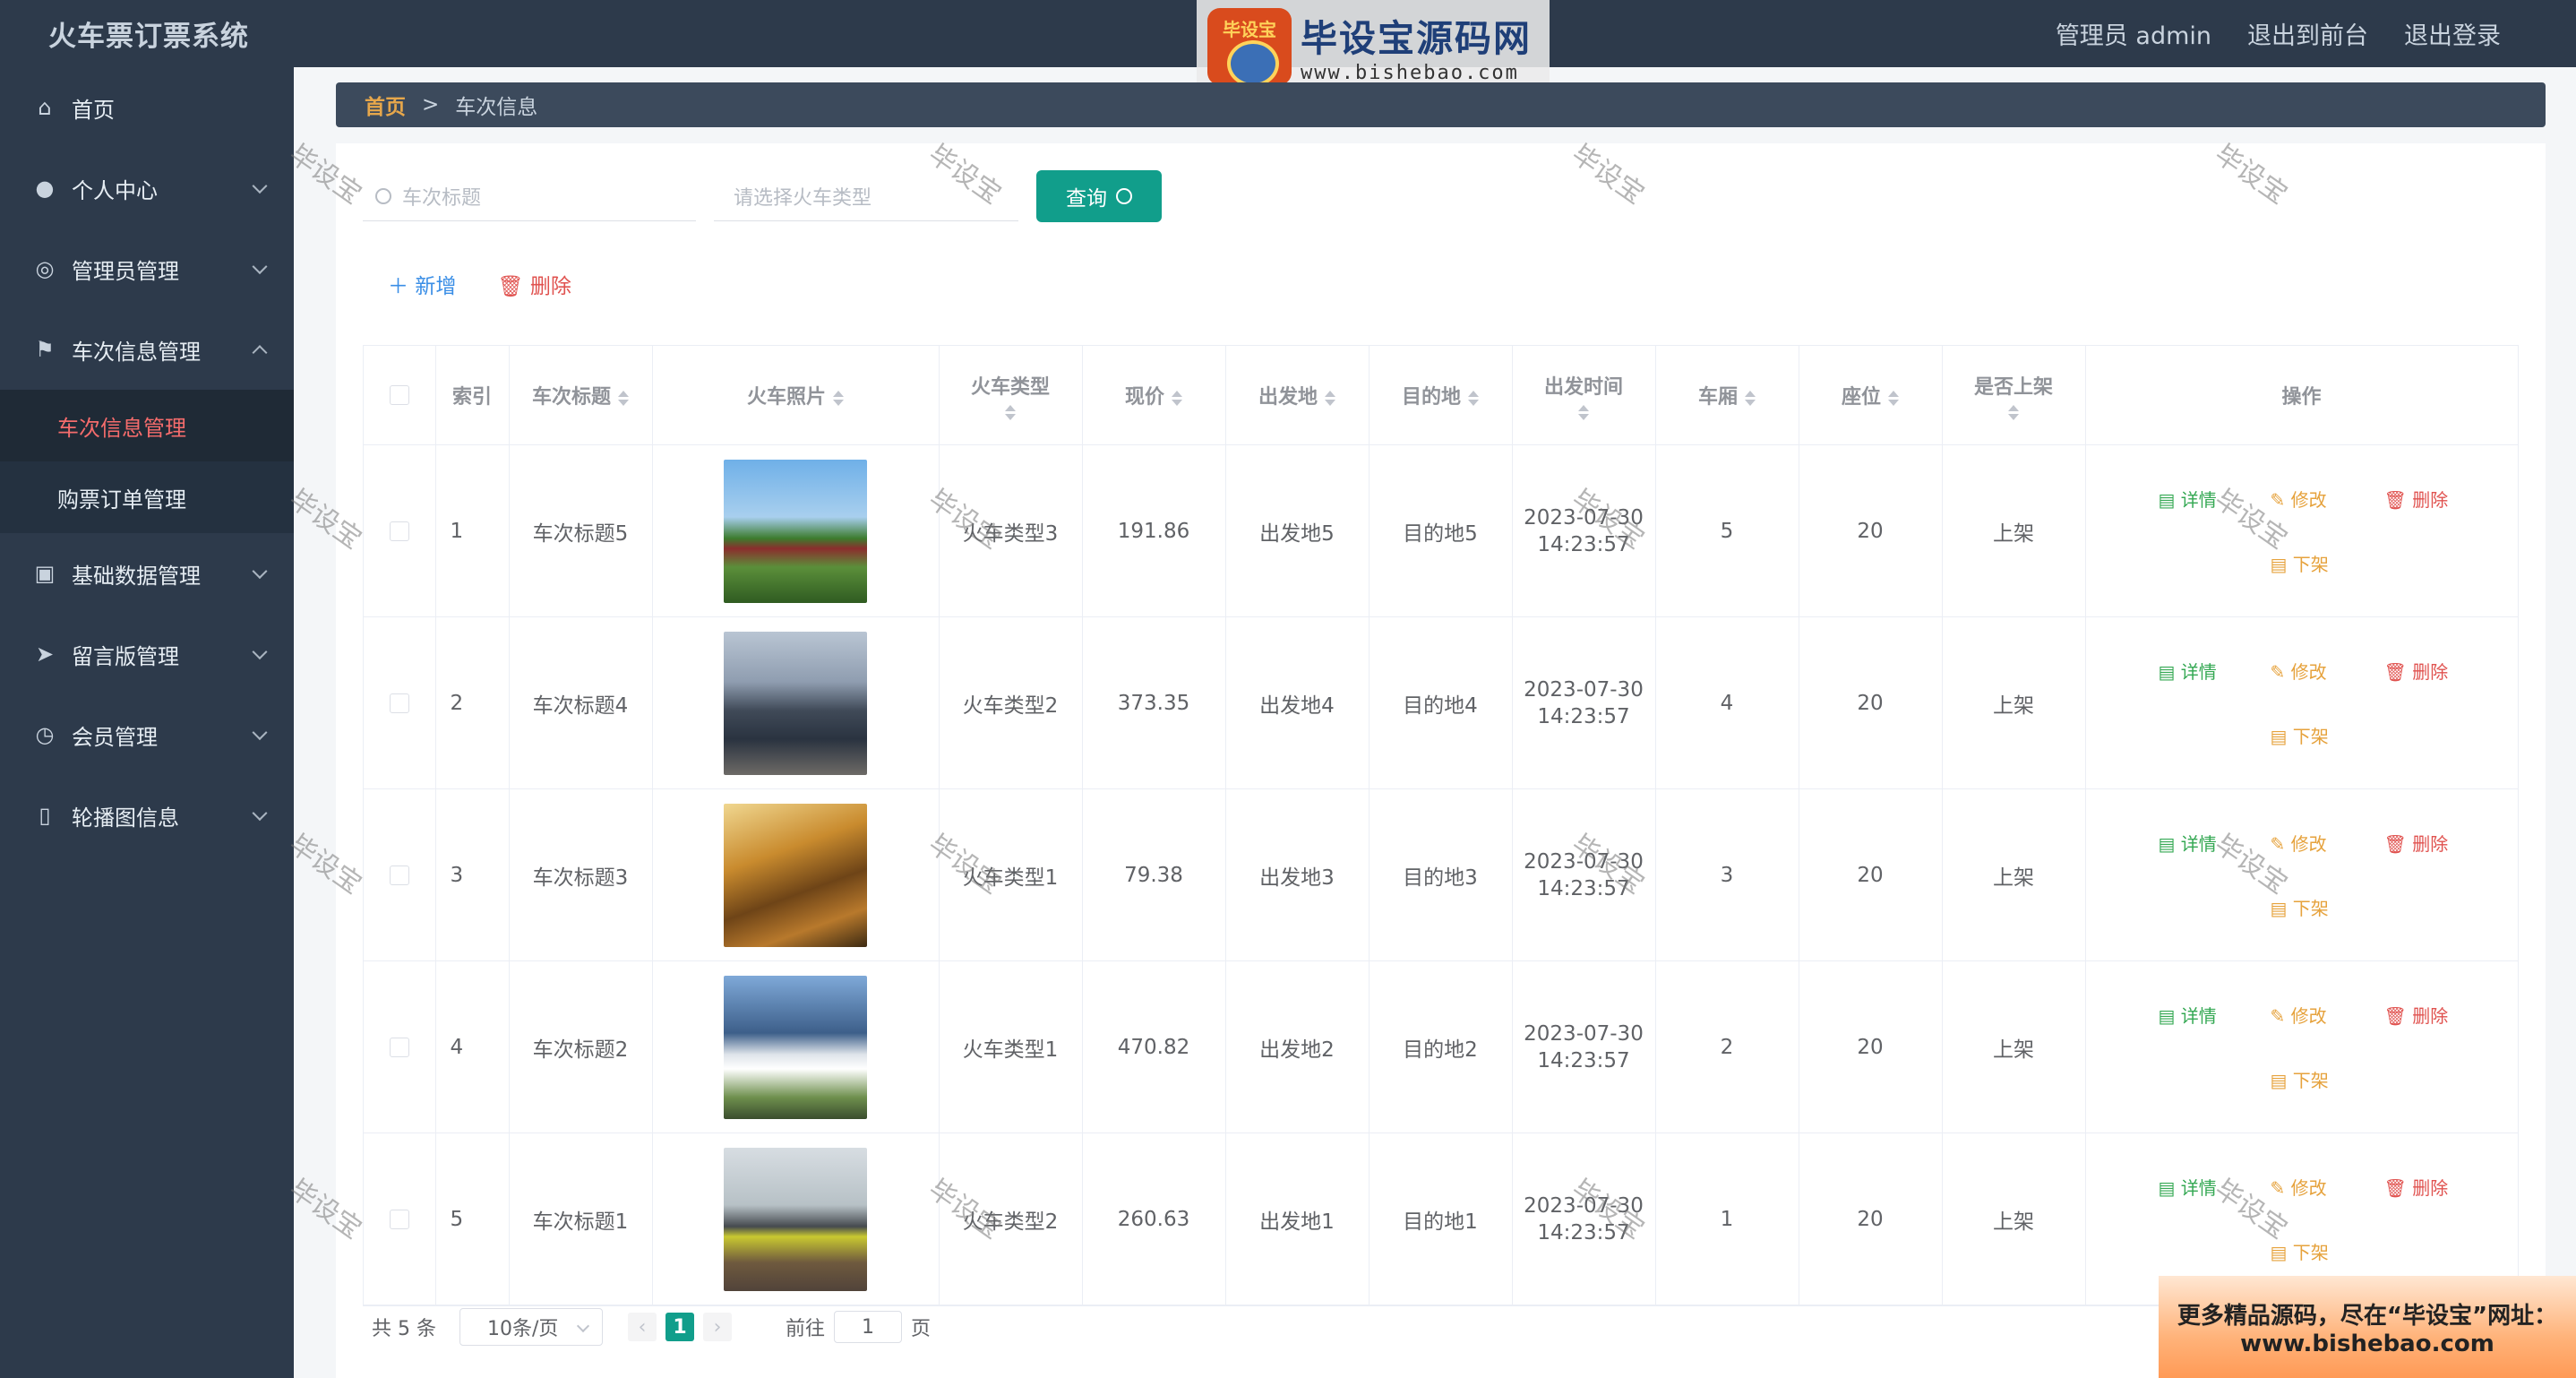 The image size is (2576, 1378). What do you see at coordinates (1416, 38) in the screenshot?
I see `watermark-name: 毕设宝源码网` at bounding box center [1416, 38].